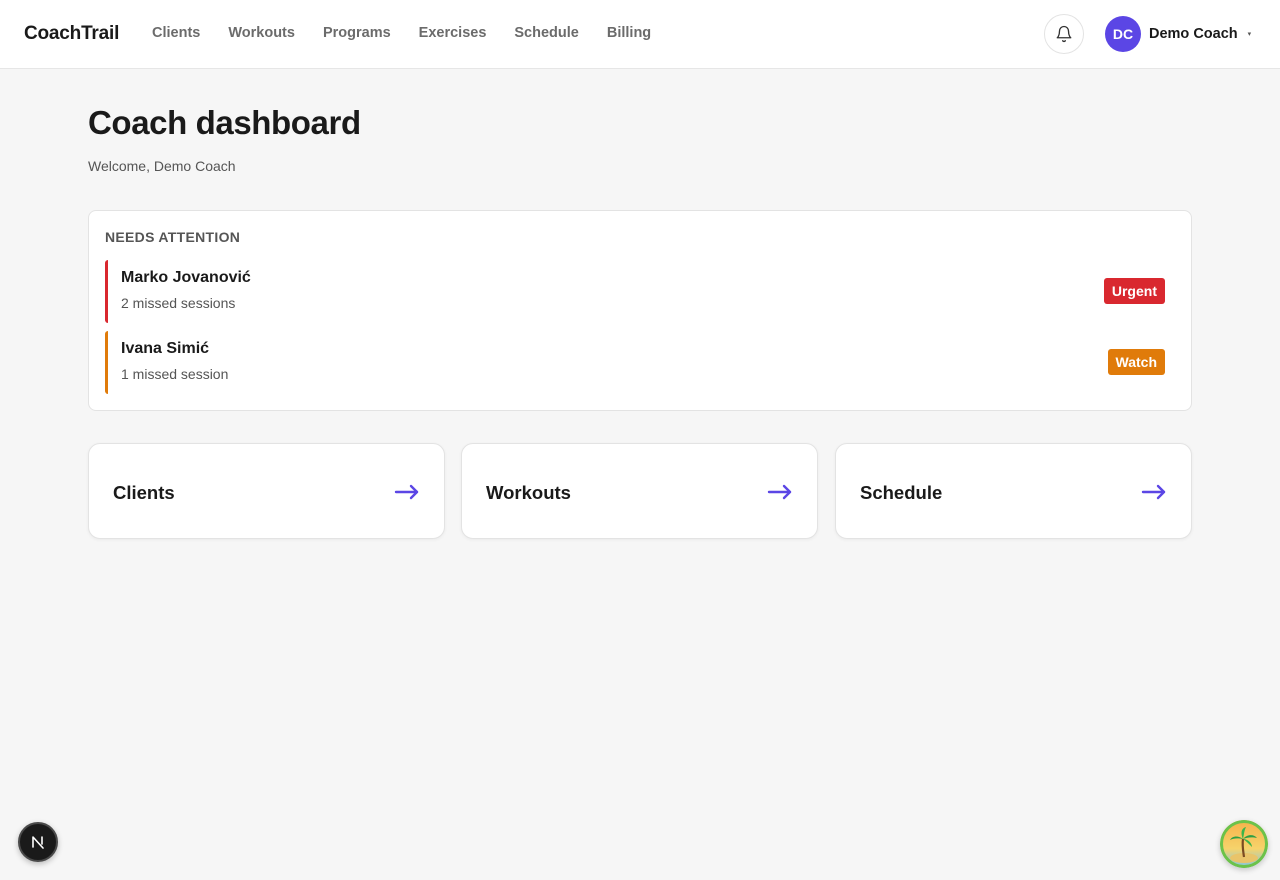  I want to click on assistant-badge, so click(1244, 844).